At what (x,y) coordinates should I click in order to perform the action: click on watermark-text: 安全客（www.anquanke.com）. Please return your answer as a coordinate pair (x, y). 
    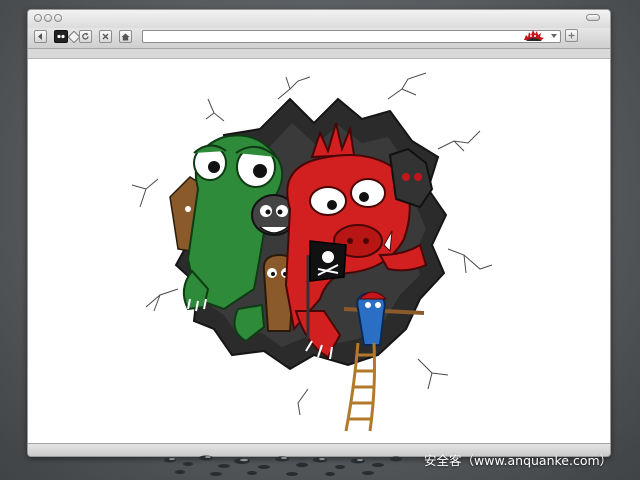
    Looking at the image, I should click on (518, 460).